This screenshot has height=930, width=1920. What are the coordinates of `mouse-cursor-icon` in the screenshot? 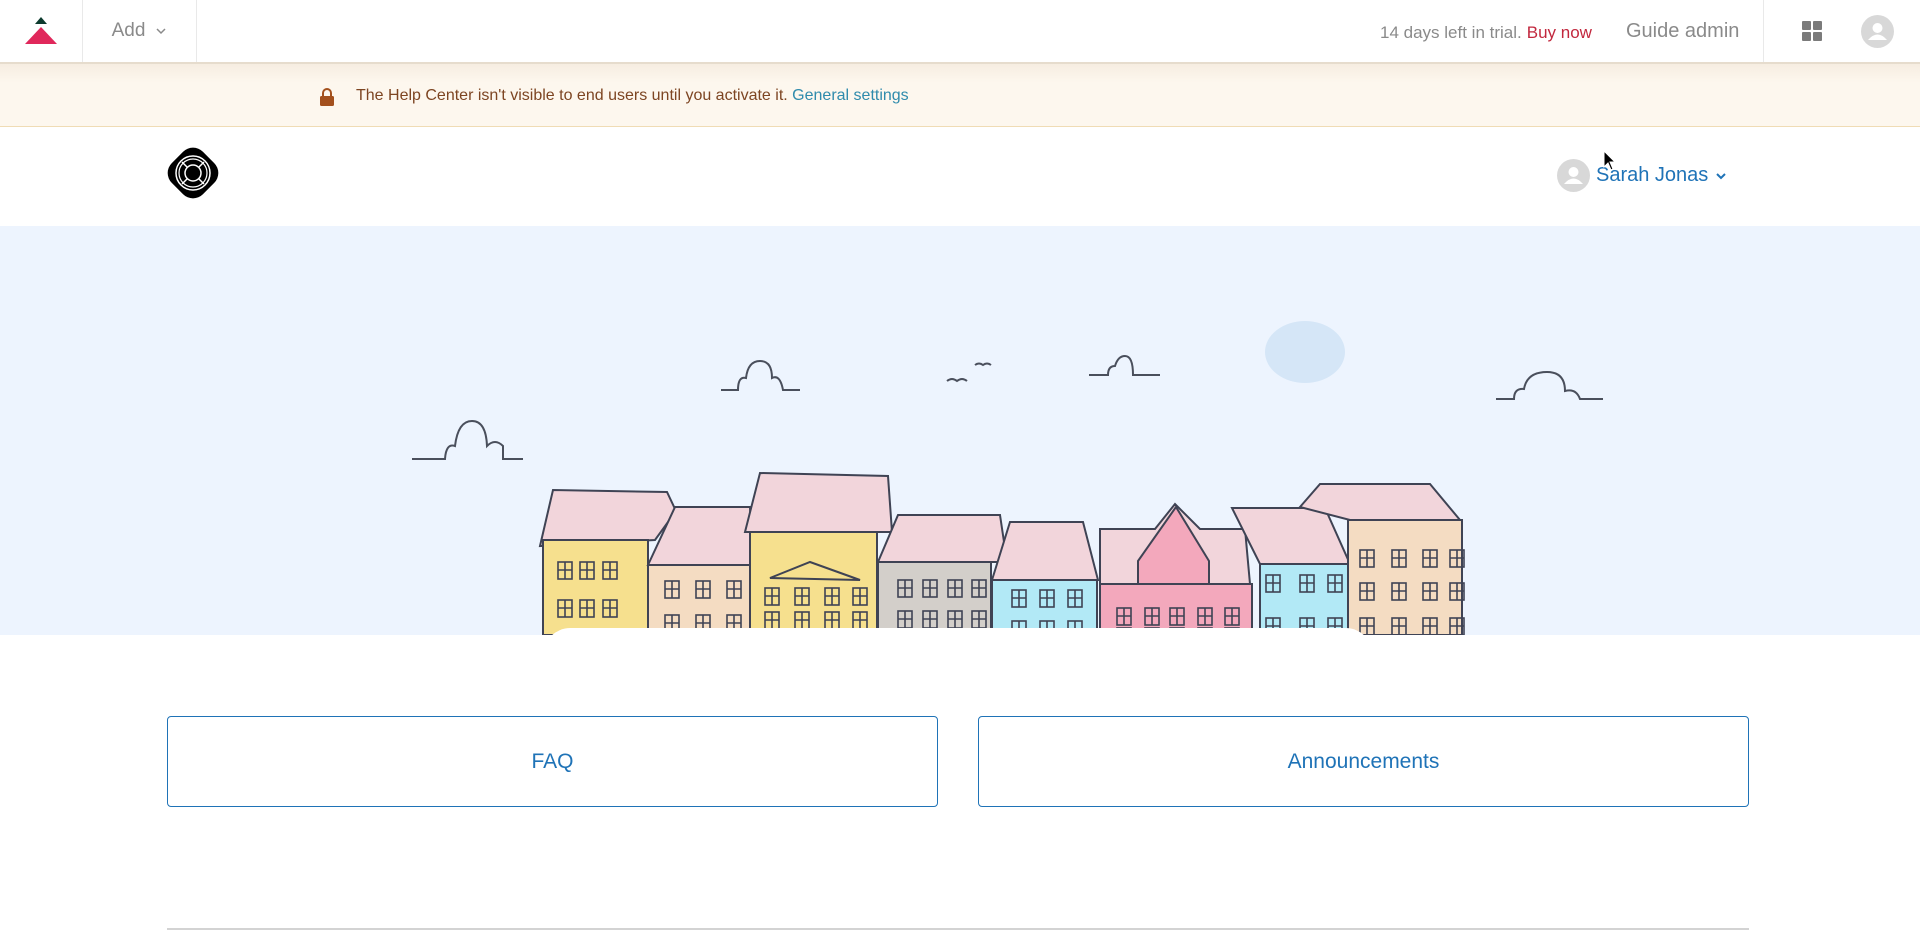 It's located at (1610, 160).